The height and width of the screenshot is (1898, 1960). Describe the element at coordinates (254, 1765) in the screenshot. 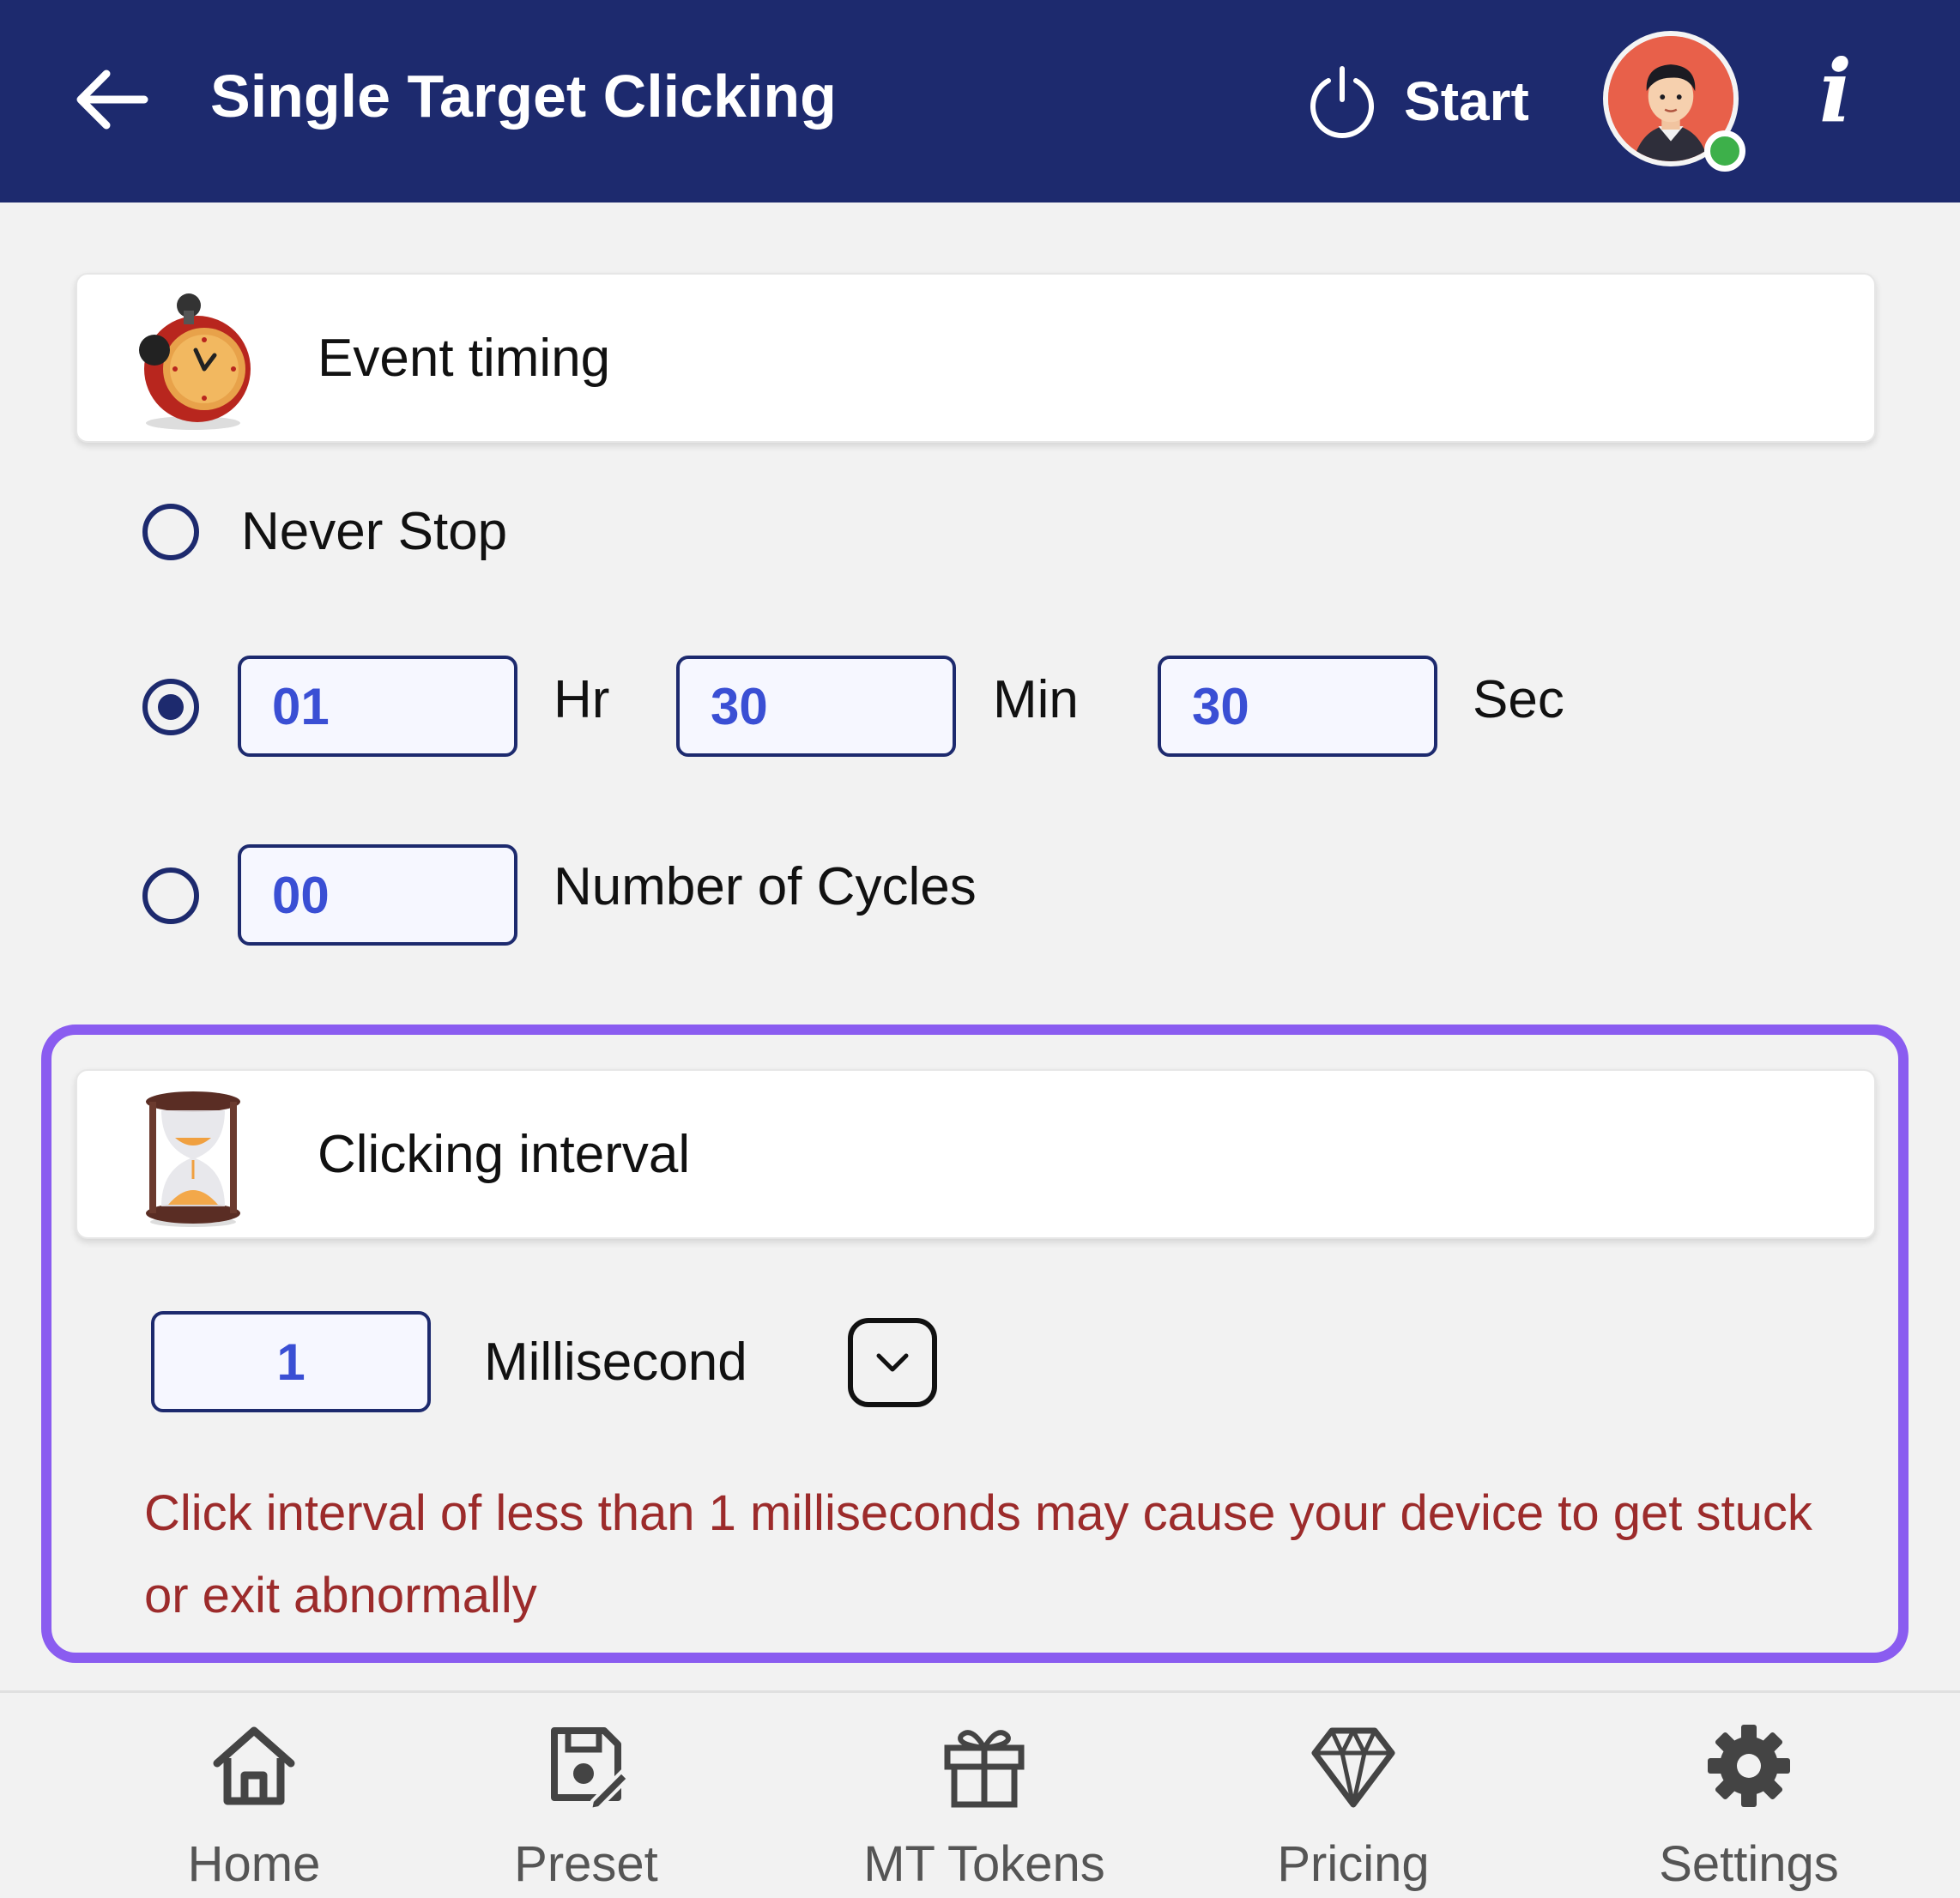

I see `home-icon` at that location.